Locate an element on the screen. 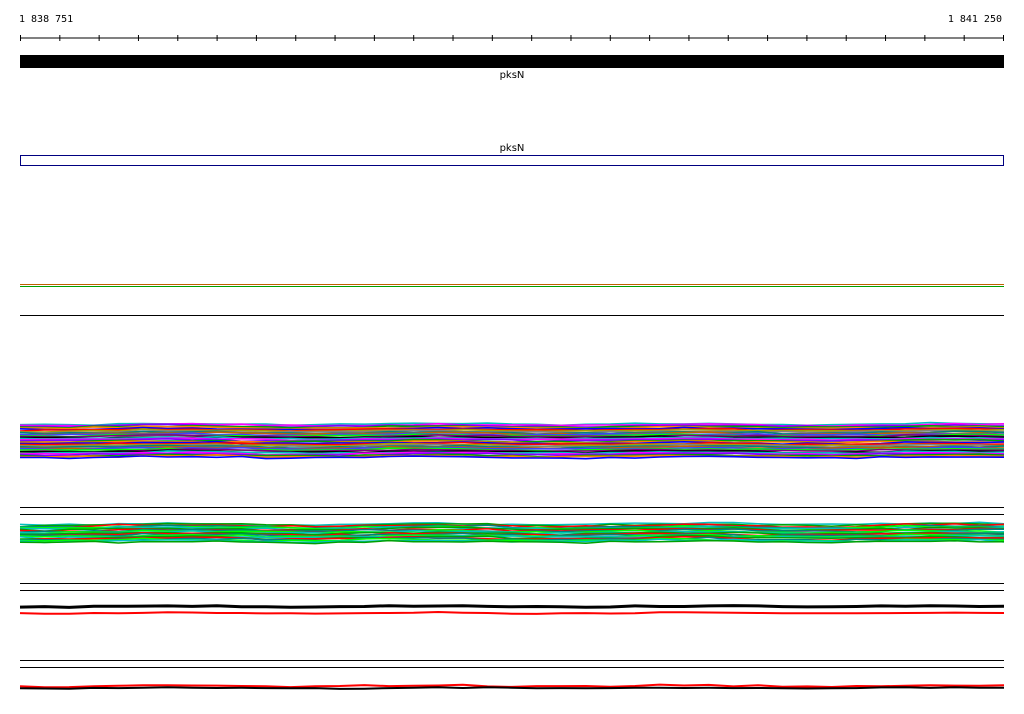  transcript-label: pksN is located at coordinates (512, 148).